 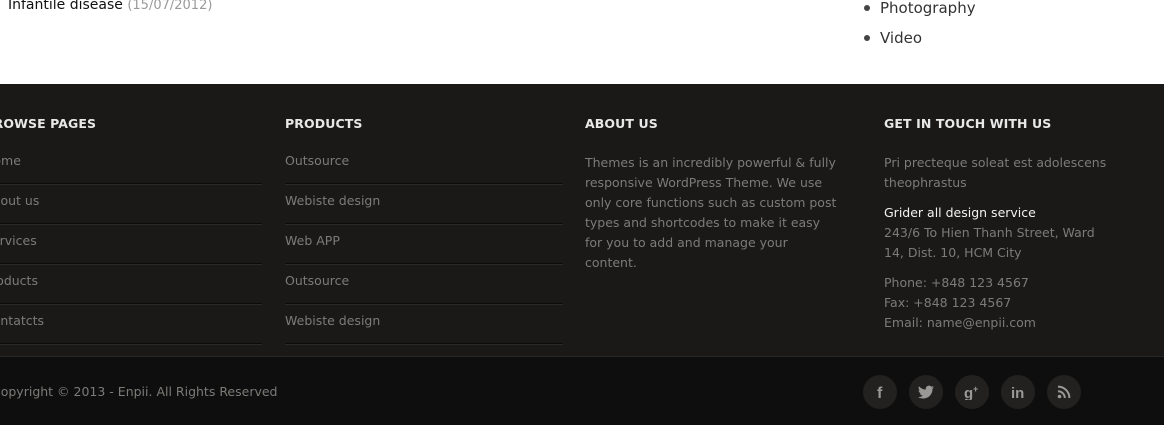 What do you see at coordinates (928, 8) in the screenshot?
I see `category-label: Photography` at bounding box center [928, 8].